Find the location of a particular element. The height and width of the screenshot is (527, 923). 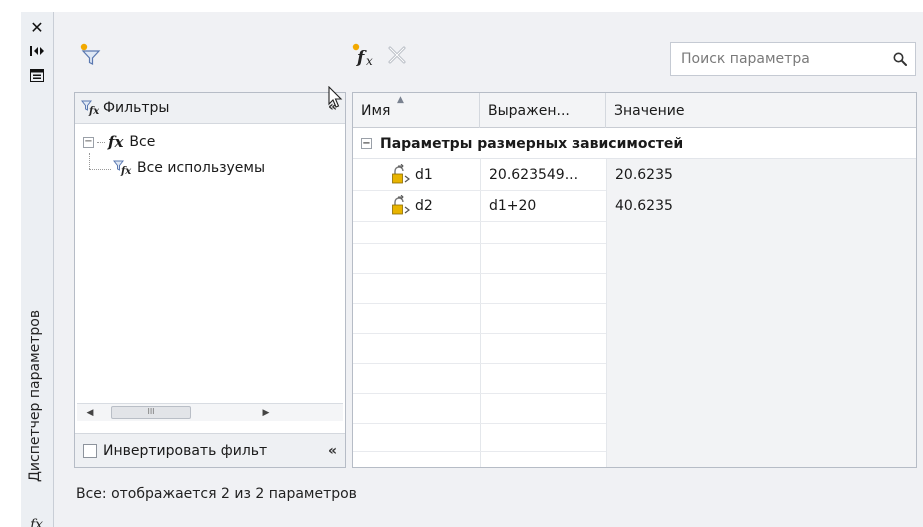

parameter-expression: d1+20 is located at coordinates (513, 206).